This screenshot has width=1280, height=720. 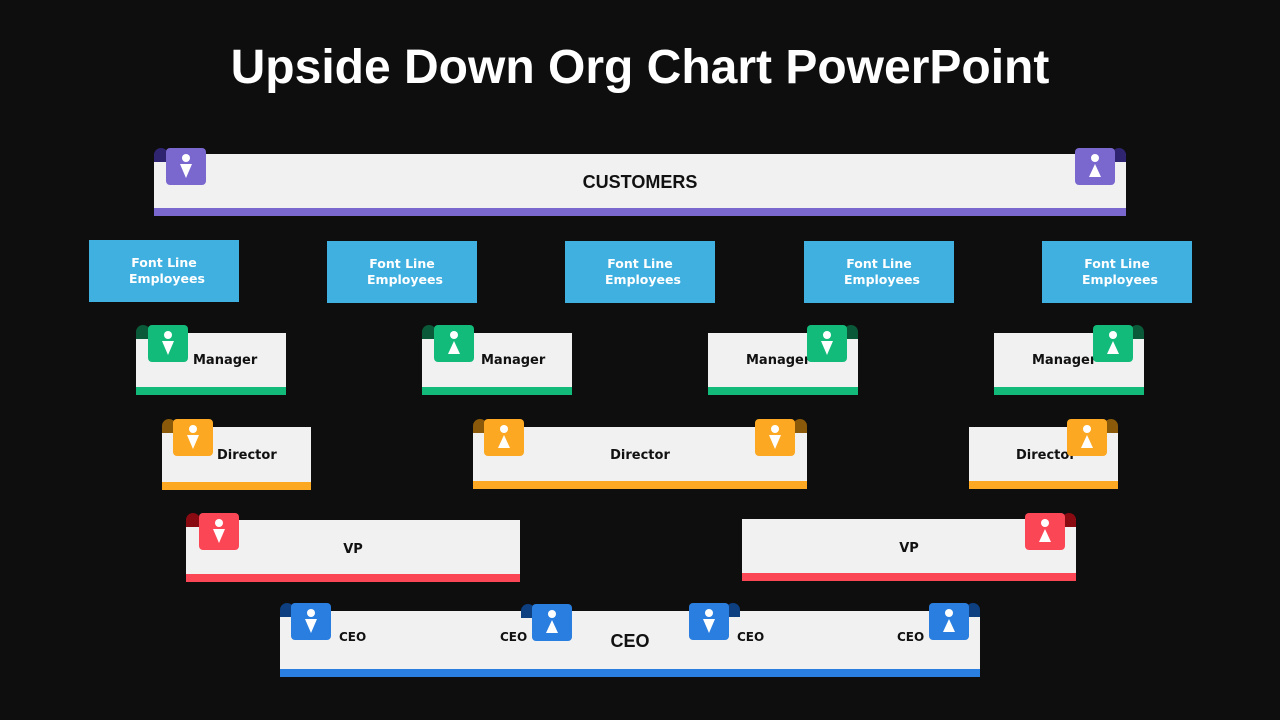 I want to click on ceo-accent-bar, so click(x=630, y=673).